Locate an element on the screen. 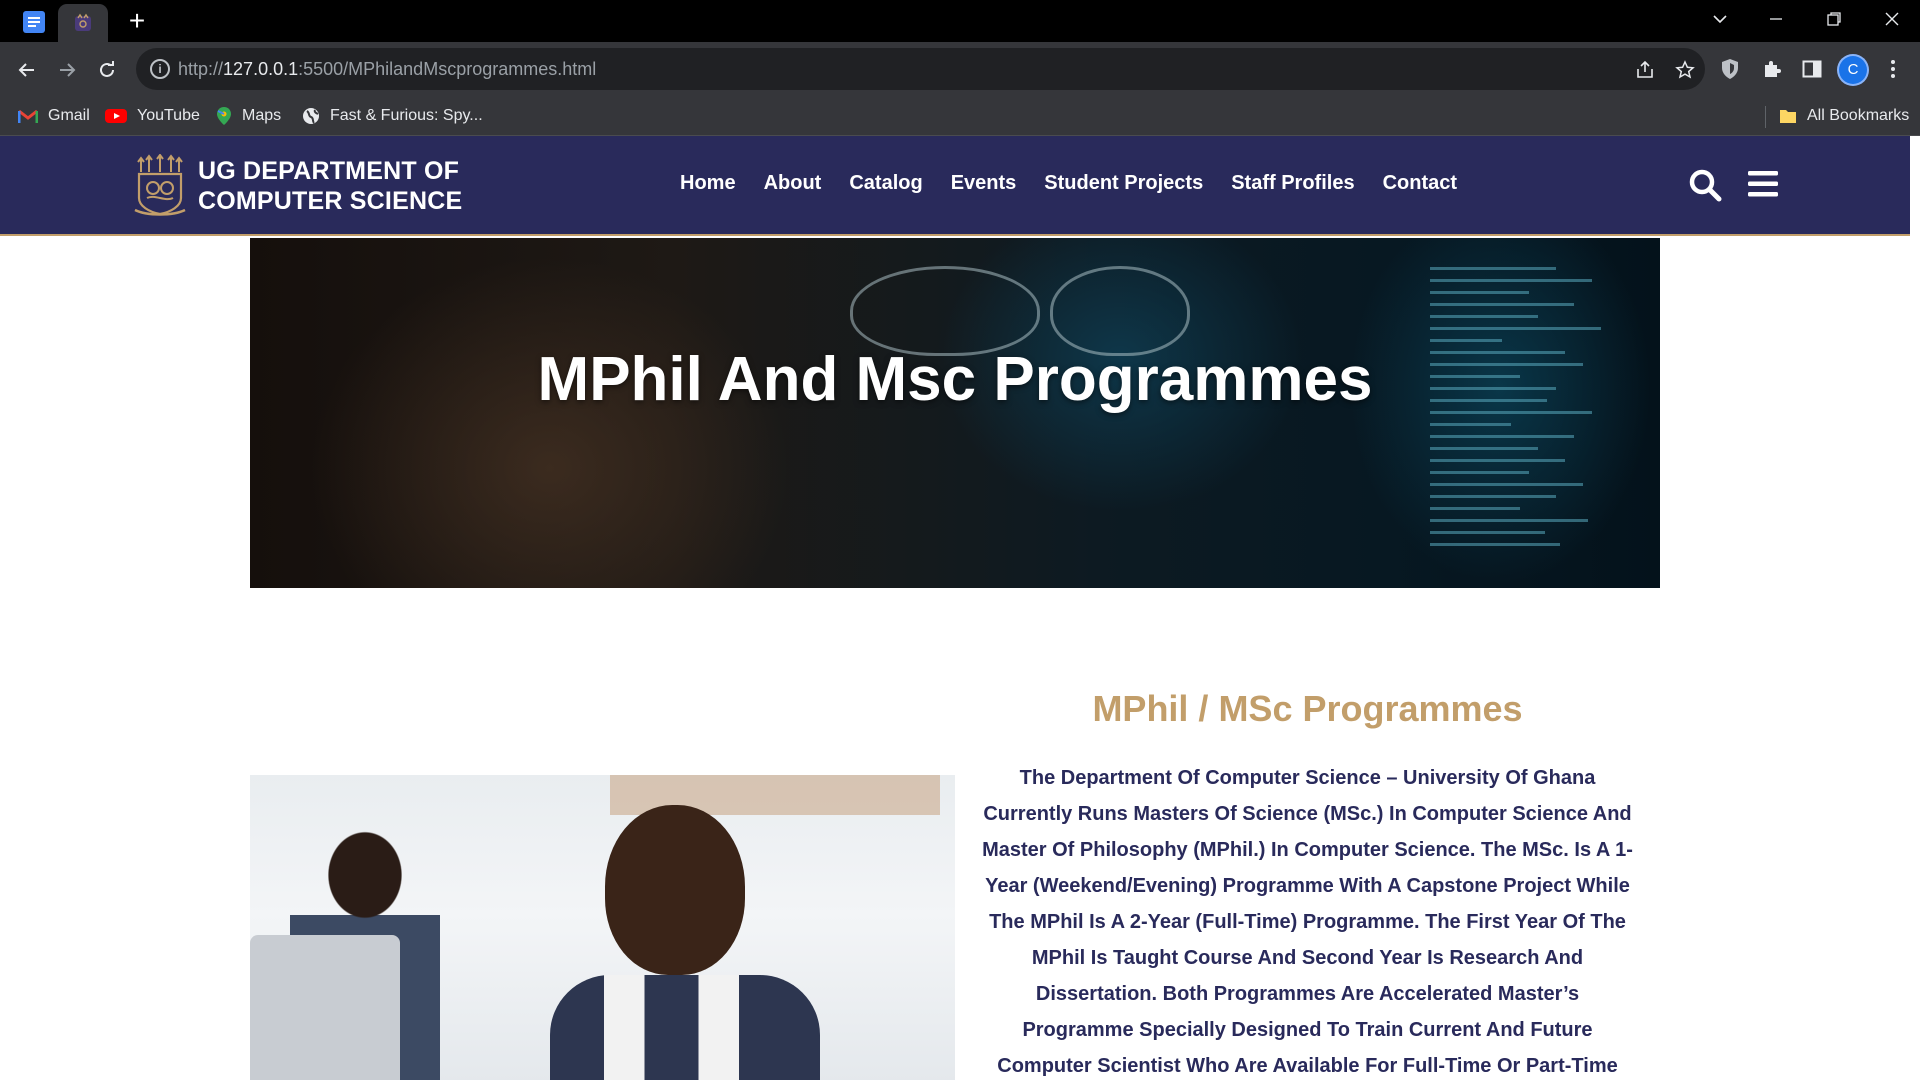 This screenshot has height=1080, width=1920. puzzle-icon is located at coordinates (1773, 69).